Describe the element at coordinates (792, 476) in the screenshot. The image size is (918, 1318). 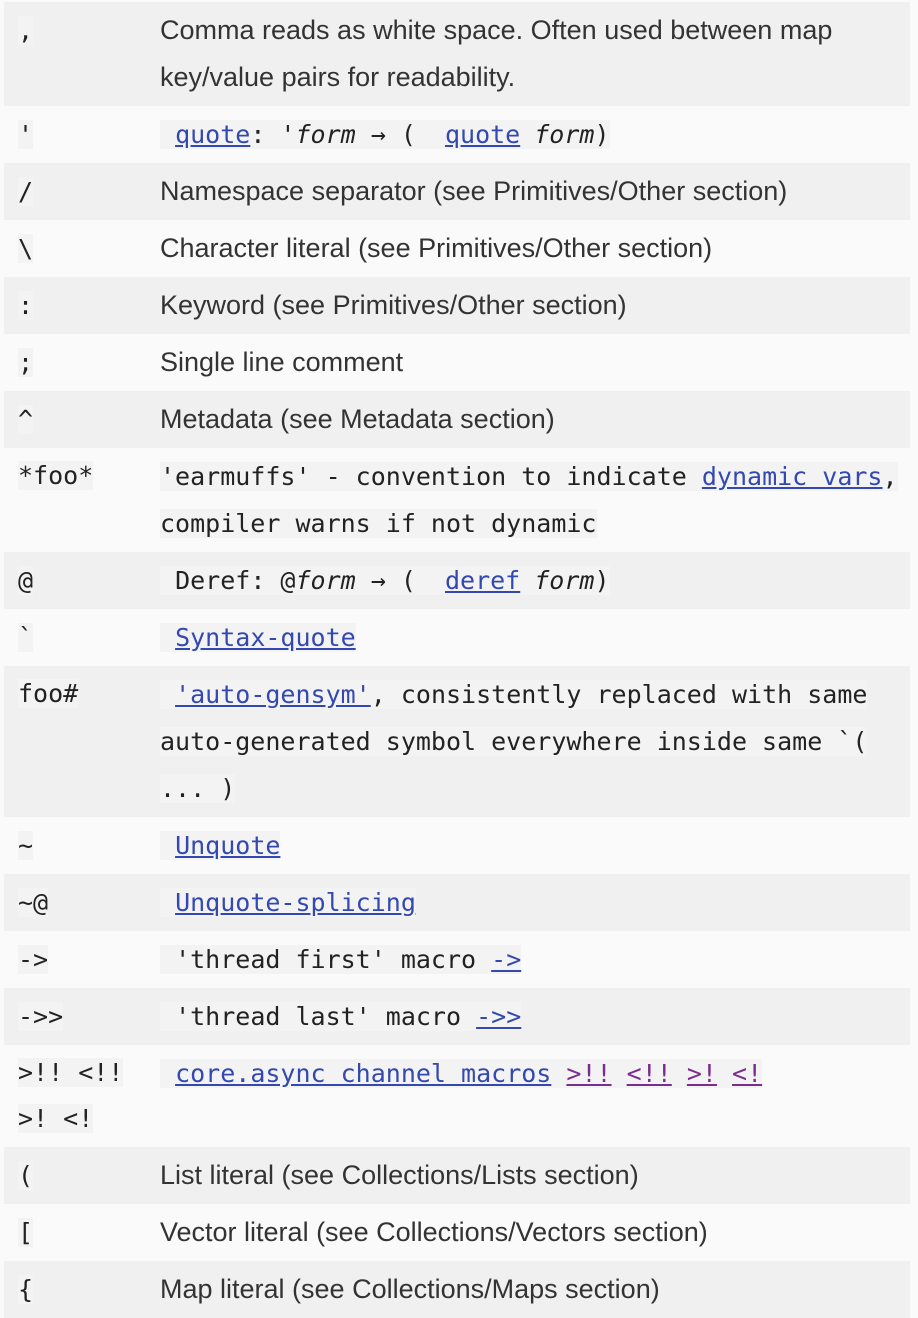
I see `dynamic-vars-link: dynamic vars` at that location.